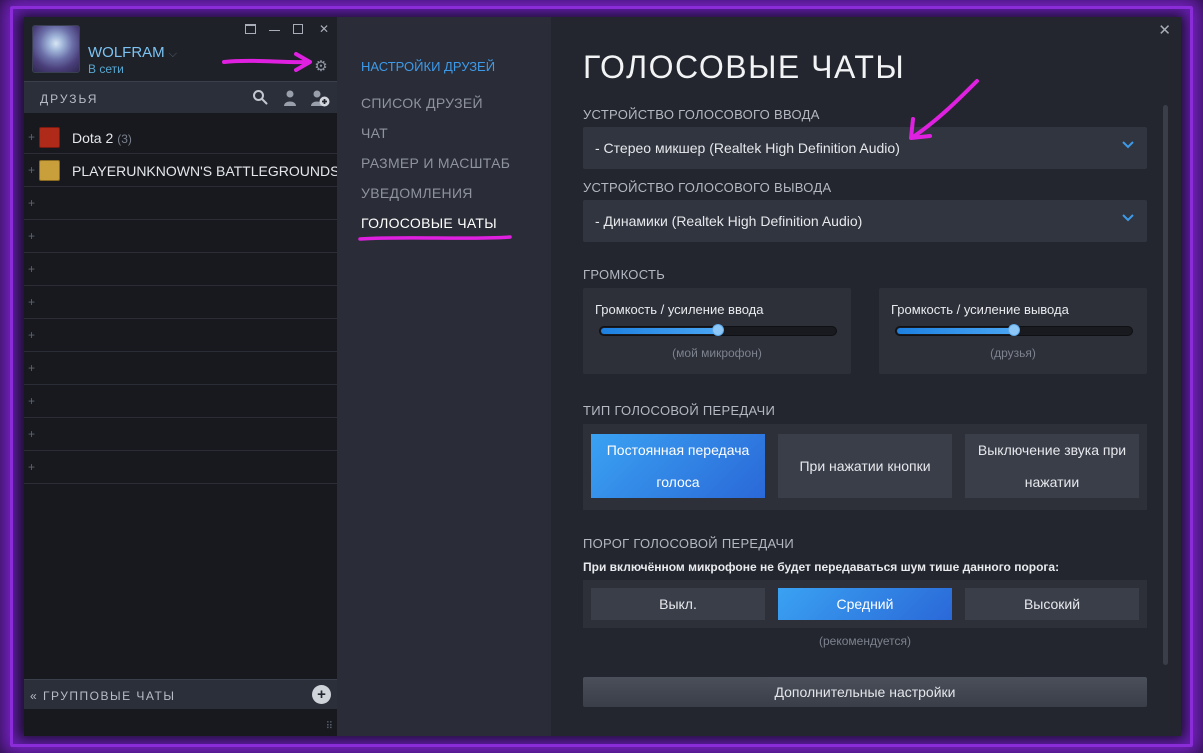  Describe the element at coordinates (1013, 353) in the screenshot. I see `output-volume-sub: (друзья)` at that location.